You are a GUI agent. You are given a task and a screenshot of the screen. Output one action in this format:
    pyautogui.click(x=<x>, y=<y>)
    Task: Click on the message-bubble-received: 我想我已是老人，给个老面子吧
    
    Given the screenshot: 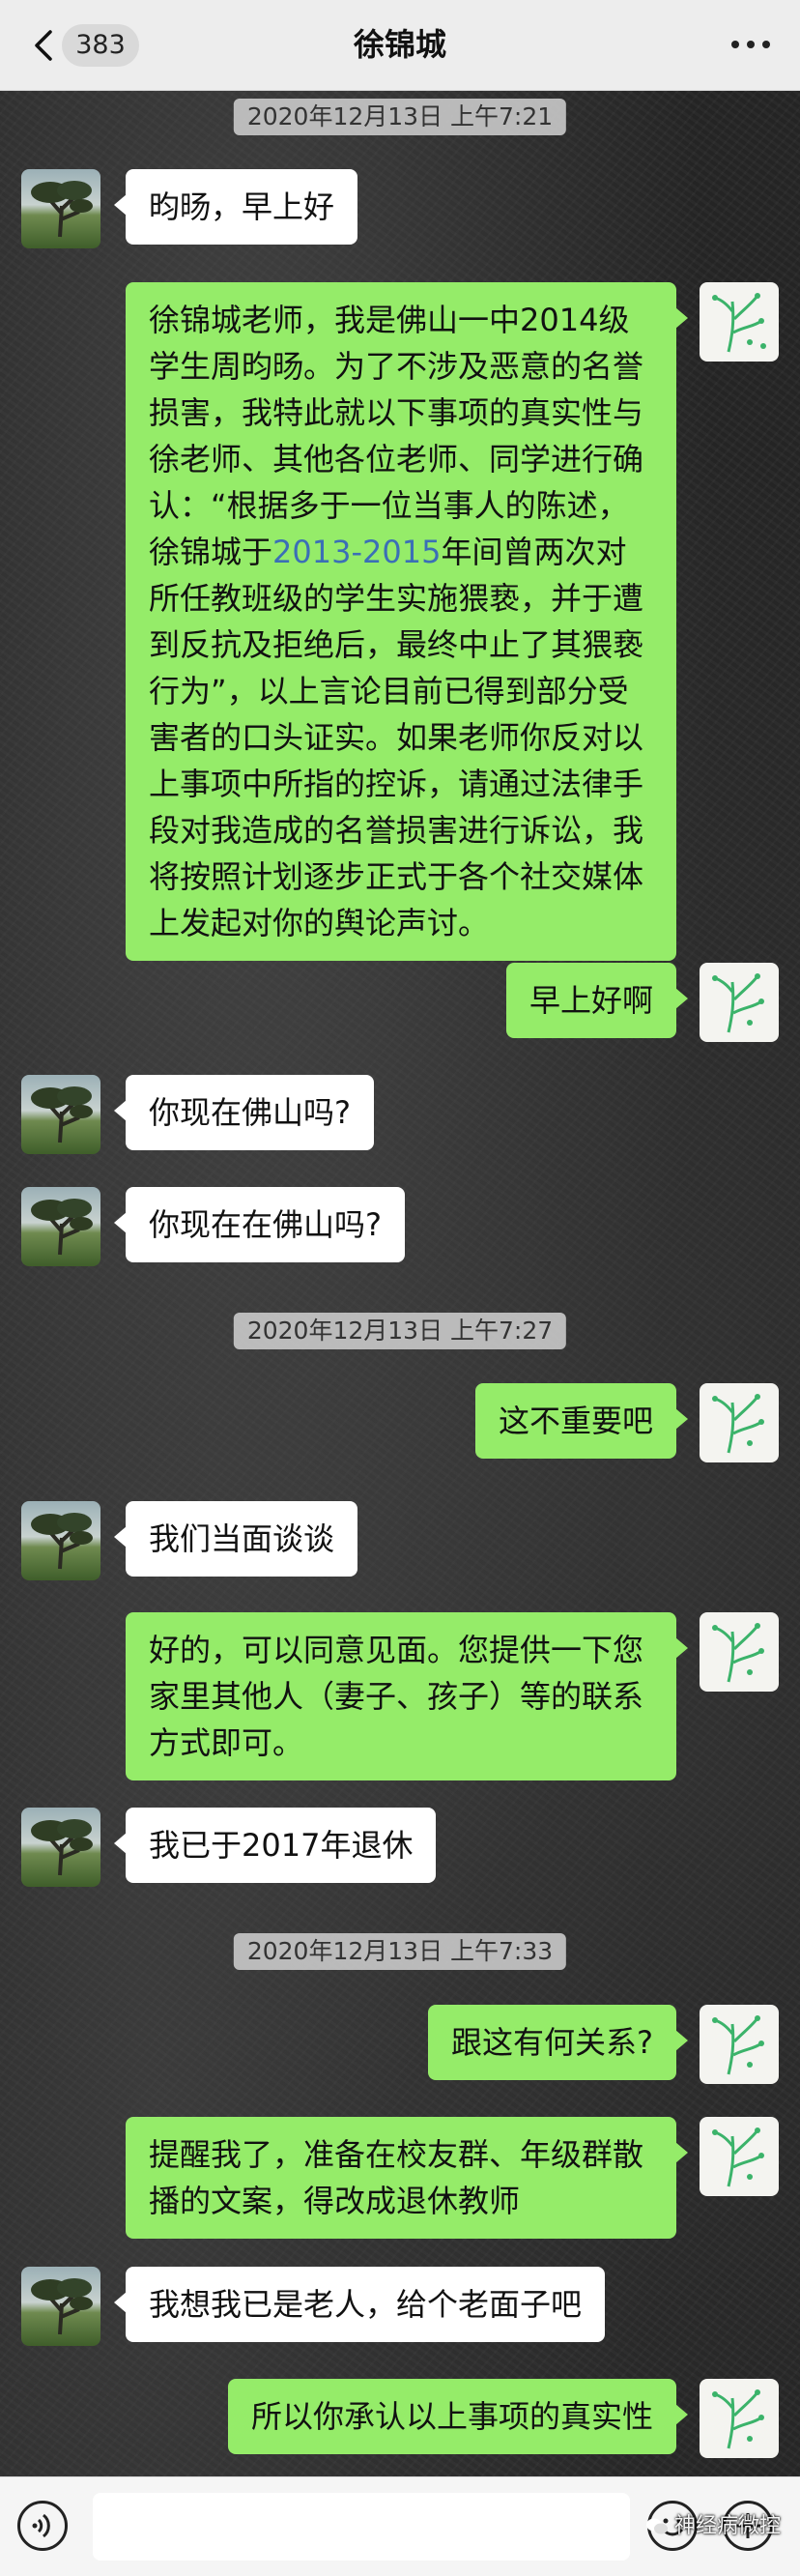 What is the action you would take?
    pyautogui.click(x=359, y=2304)
    